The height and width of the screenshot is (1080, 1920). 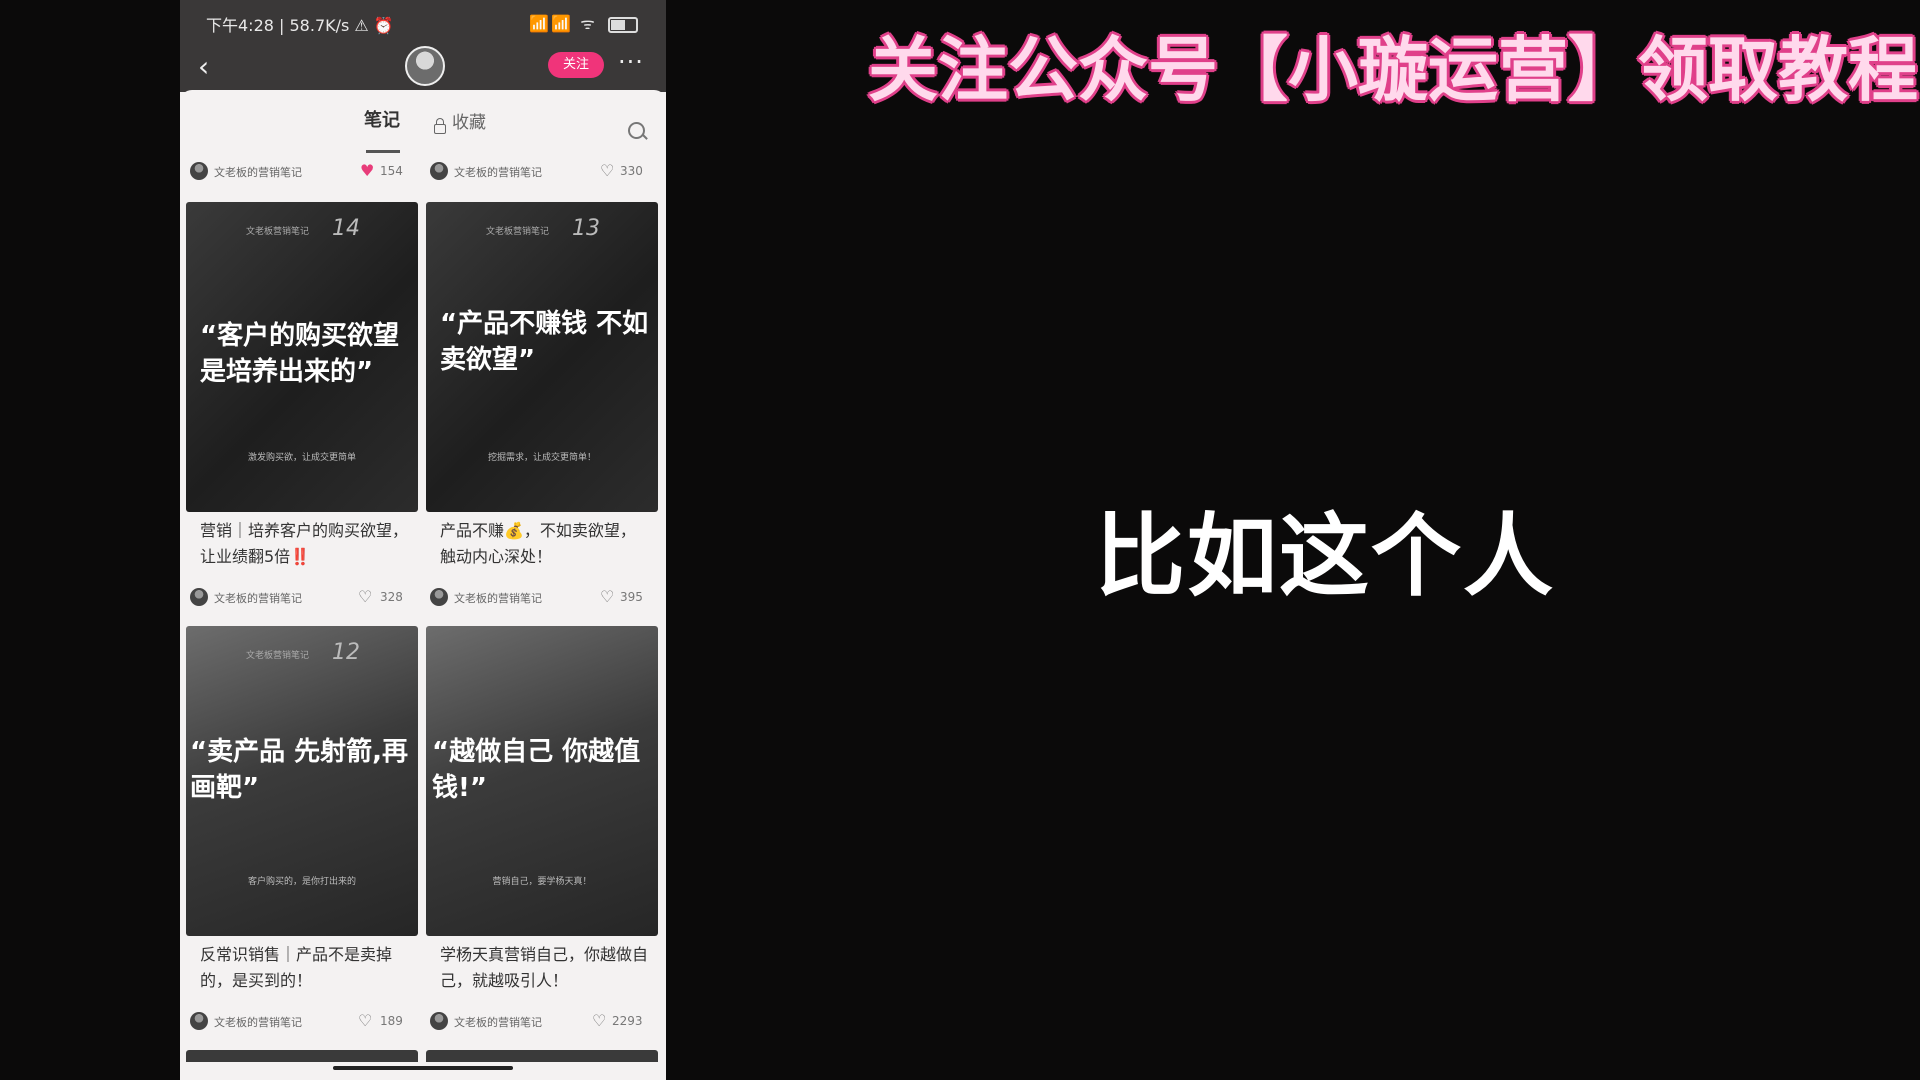 What do you see at coordinates (545, 544) in the screenshot?
I see `note-title: 产品不赚💰，不如卖欲望，触动内心深处！` at bounding box center [545, 544].